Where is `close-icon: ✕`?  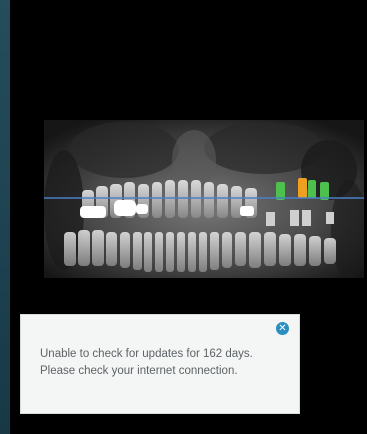 close-icon: ✕ is located at coordinates (282, 328).